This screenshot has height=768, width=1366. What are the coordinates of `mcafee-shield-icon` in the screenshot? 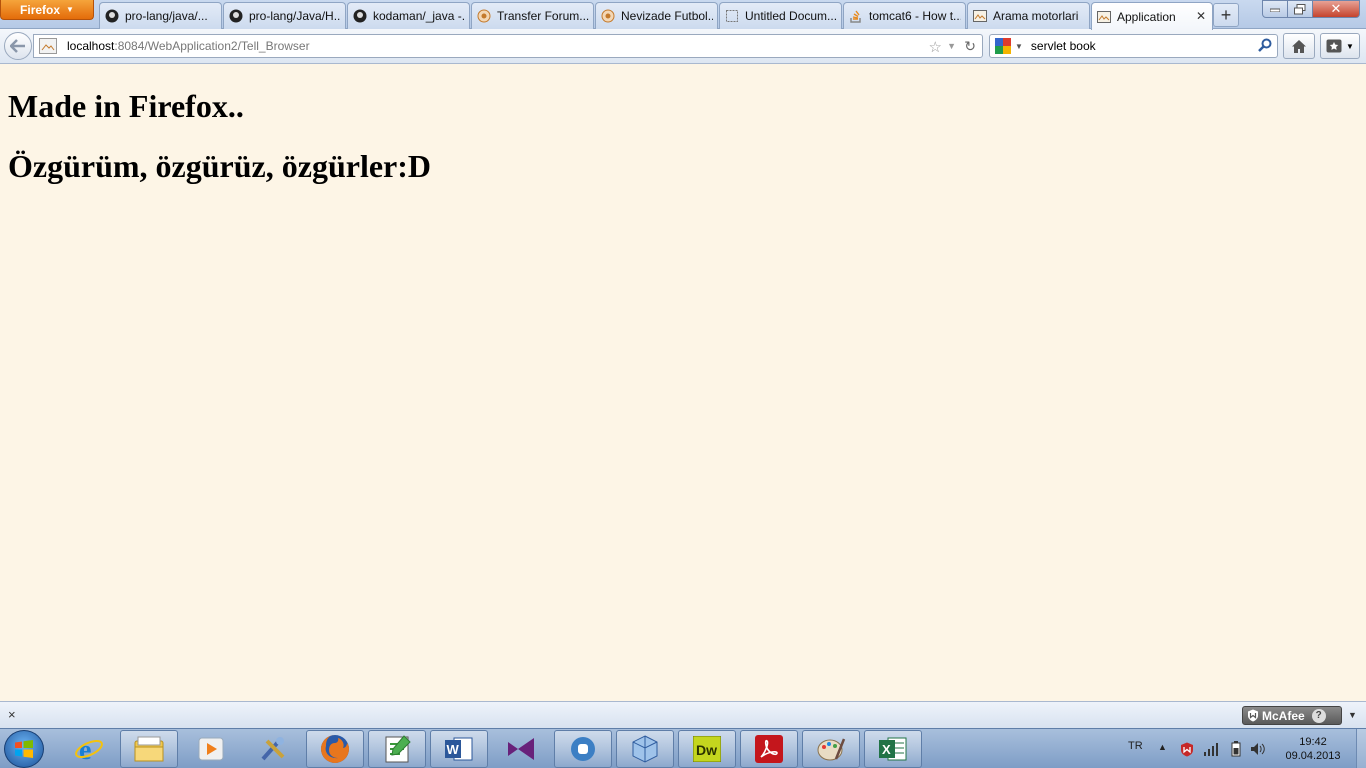 It's located at (1253, 715).